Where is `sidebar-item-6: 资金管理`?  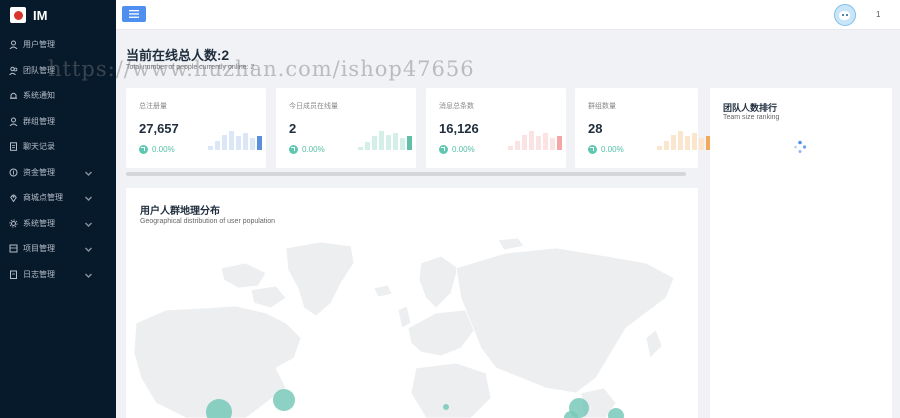
sidebar-item-6: 资金管理 is located at coordinates (58, 173).